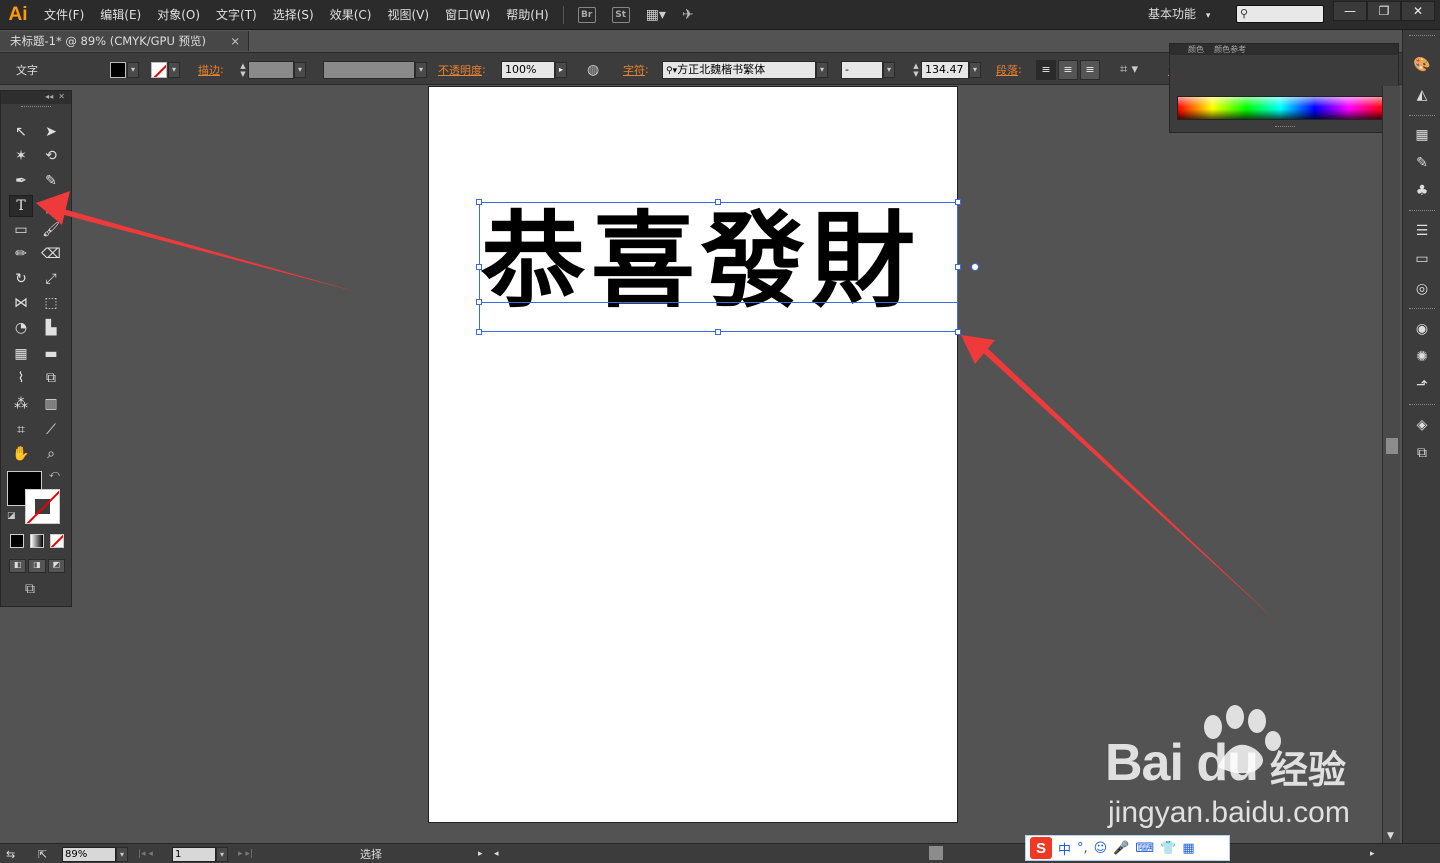 This screenshot has height=863, width=1440. What do you see at coordinates (145, 854) in the screenshot?
I see `first-artboard-button: |◂ ◂` at bounding box center [145, 854].